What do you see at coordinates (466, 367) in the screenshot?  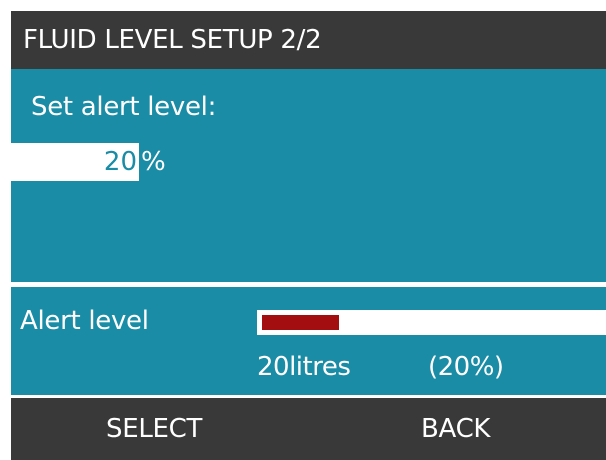 I see `alert-percent-readout: (20%)` at bounding box center [466, 367].